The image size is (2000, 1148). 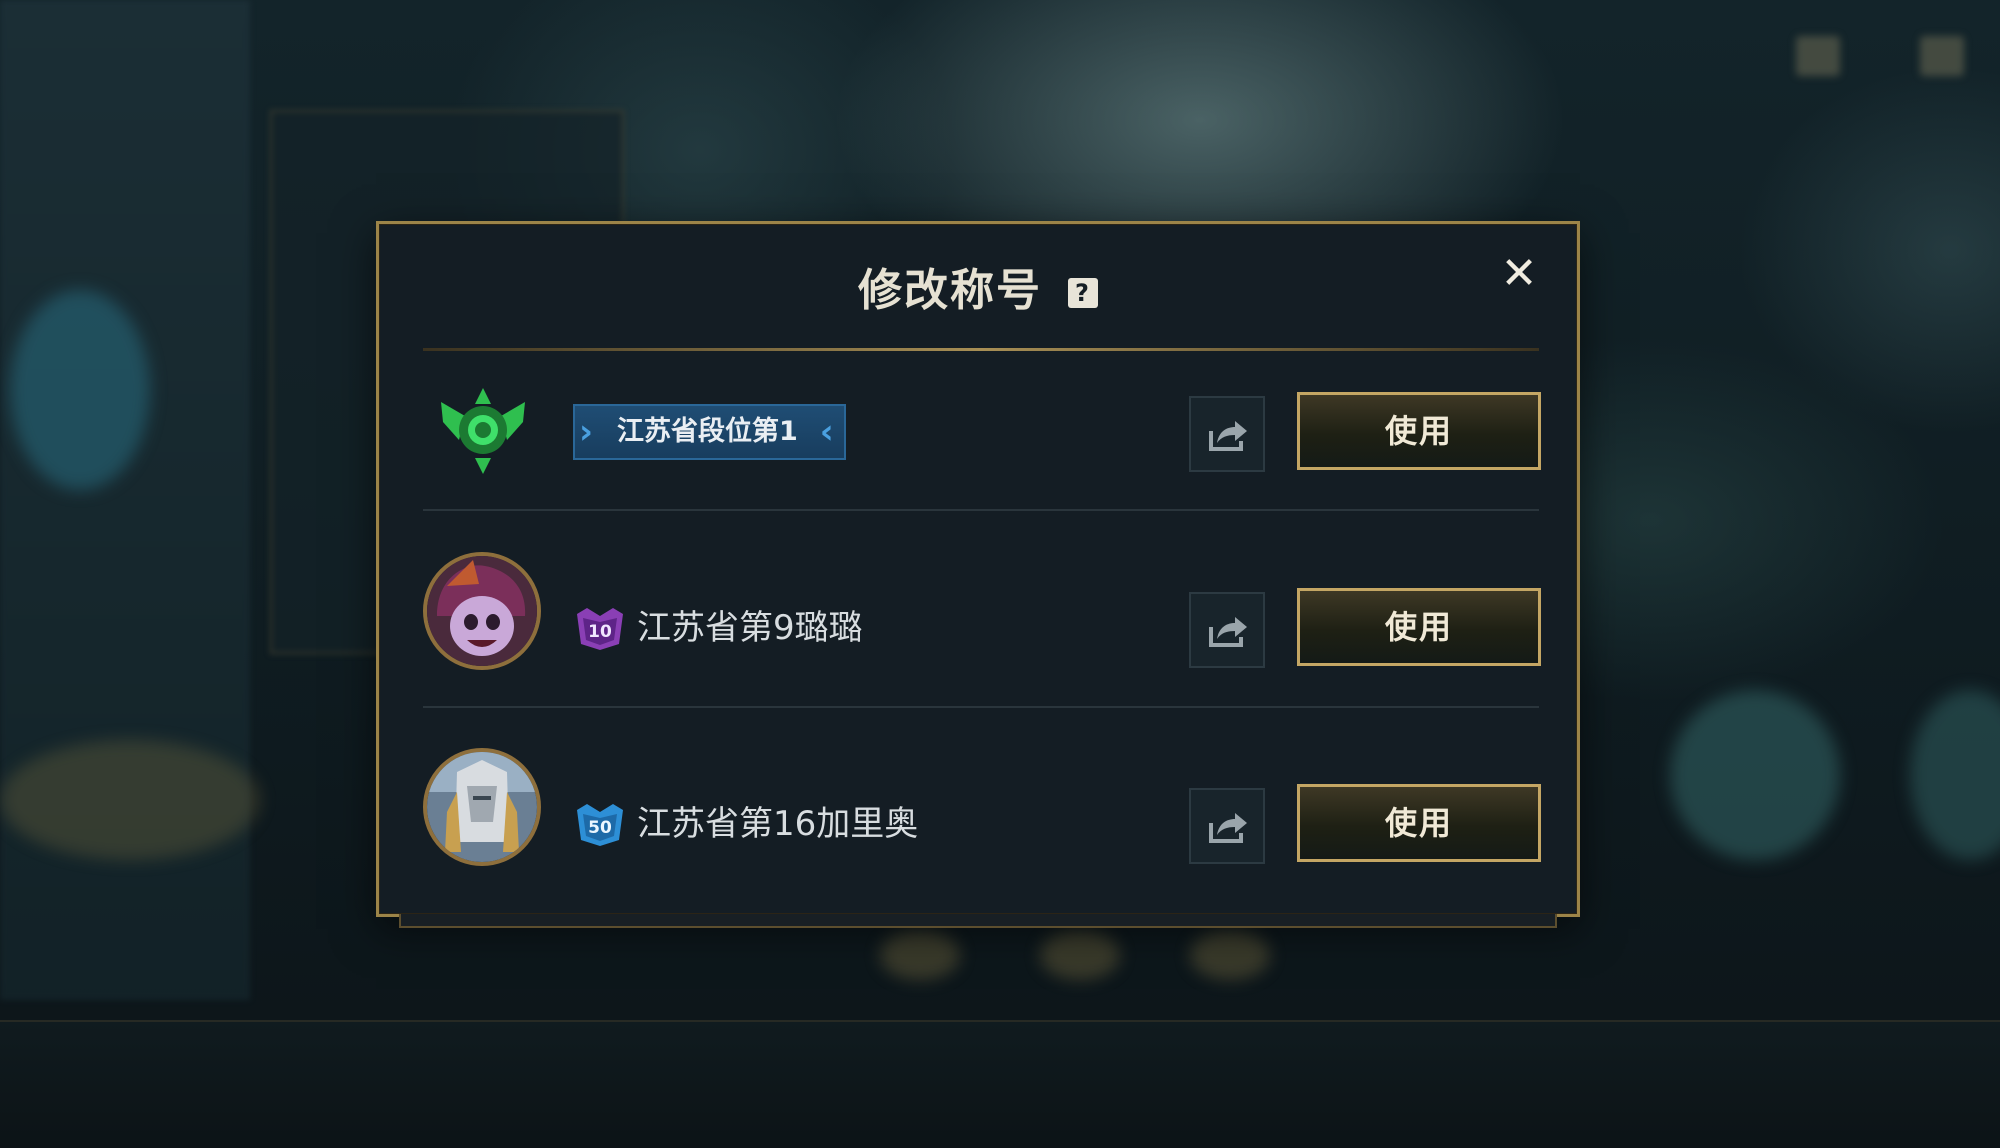 What do you see at coordinates (586, 432) in the screenshot?
I see `chevron-right-icon: ›` at bounding box center [586, 432].